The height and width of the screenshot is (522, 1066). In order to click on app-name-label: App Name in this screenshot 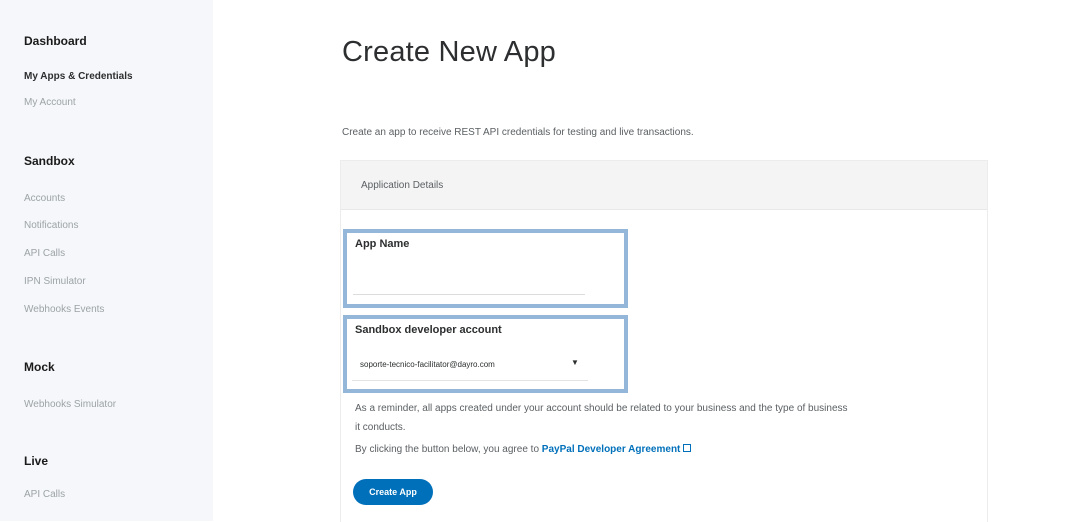, I will do `click(382, 244)`.